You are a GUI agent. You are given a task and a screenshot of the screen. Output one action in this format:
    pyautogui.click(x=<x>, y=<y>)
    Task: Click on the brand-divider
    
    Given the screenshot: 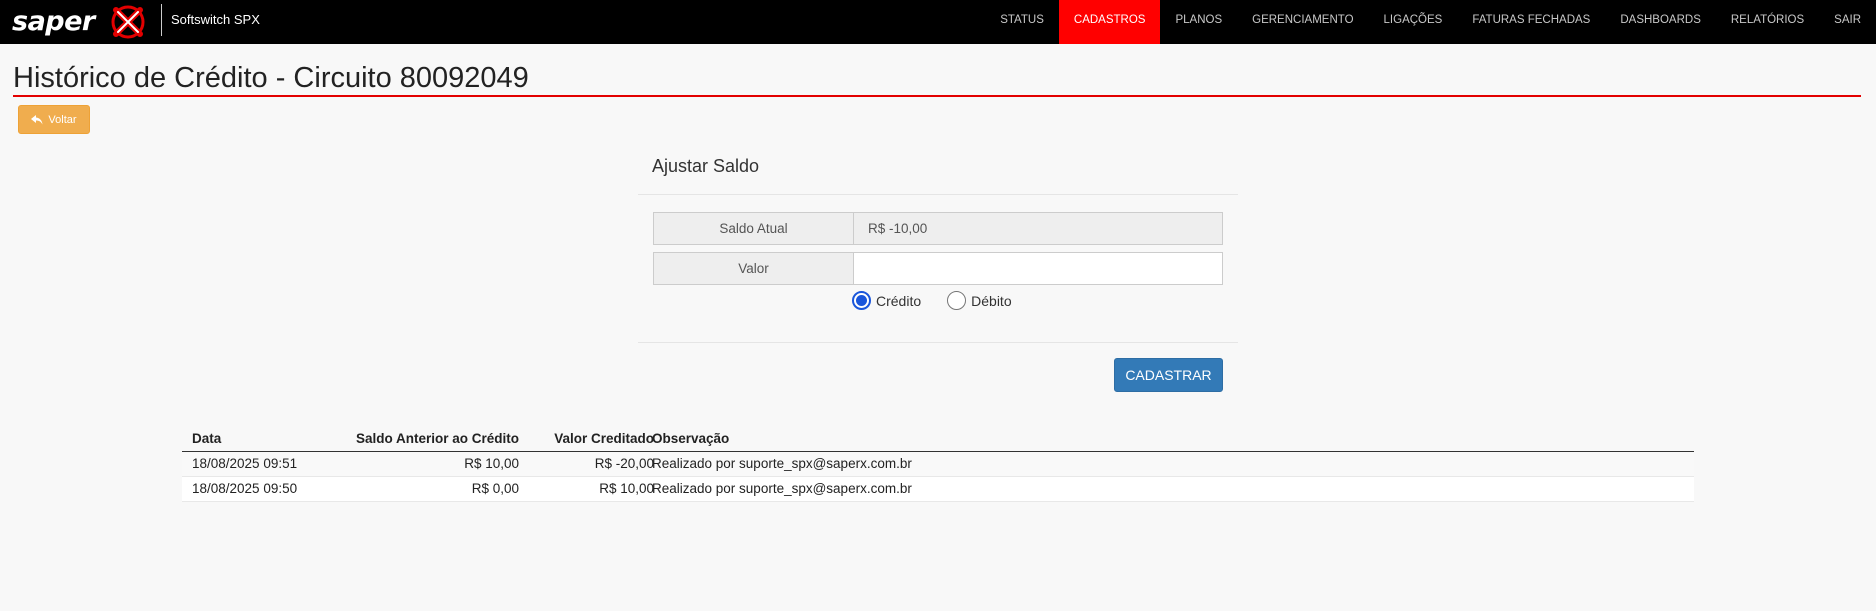 What is the action you would take?
    pyautogui.click(x=161, y=20)
    